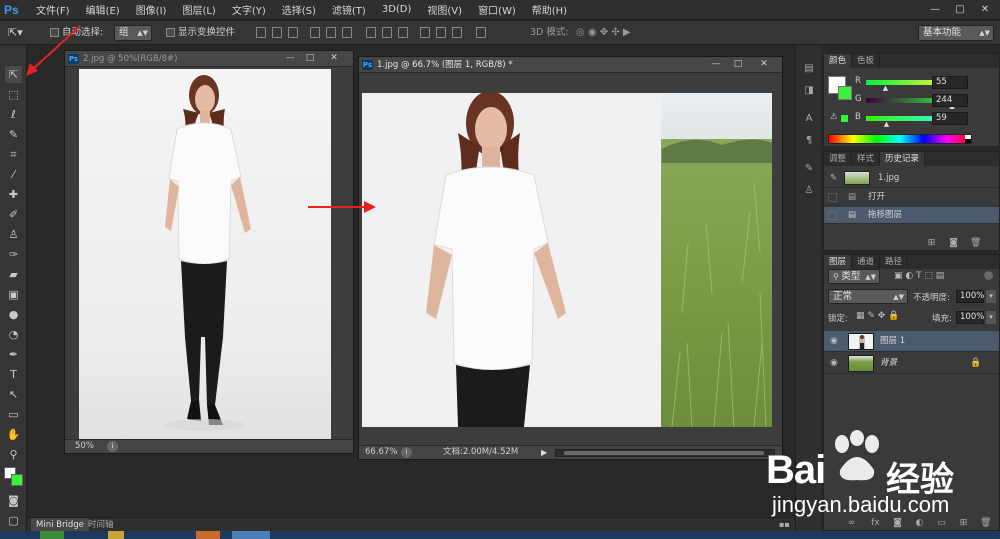 This screenshot has height=539, width=1000. I want to click on baidu-jingyan-watermark: Bai 经验 jingyan.baidu.com, so click(878, 475).